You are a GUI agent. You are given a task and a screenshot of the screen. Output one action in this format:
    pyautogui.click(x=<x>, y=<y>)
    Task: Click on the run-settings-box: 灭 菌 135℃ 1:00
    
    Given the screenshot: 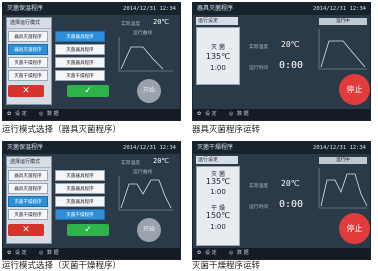 What is the action you would take?
    pyautogui.click(x=218, y=56)
    